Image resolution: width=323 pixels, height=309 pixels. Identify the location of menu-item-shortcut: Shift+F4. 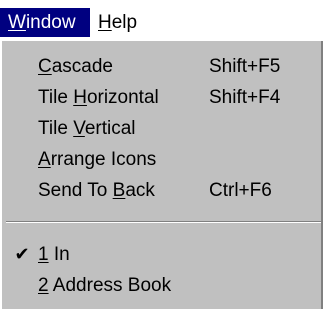
(245, 97).